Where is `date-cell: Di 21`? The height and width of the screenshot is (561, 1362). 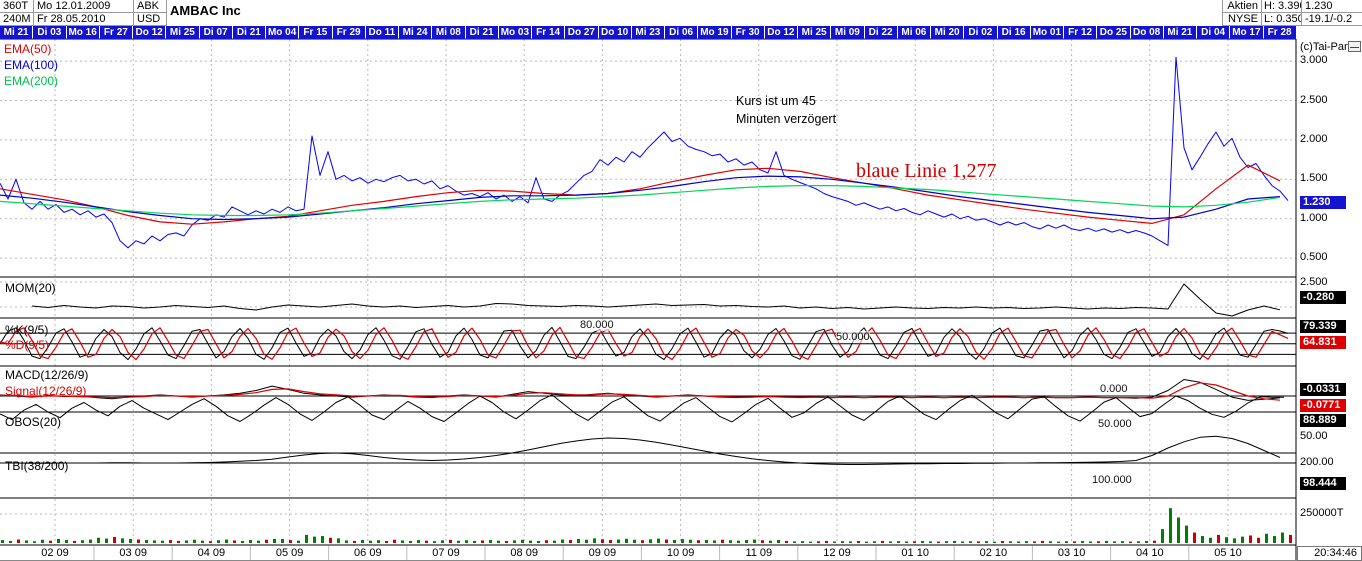 date-cell: Di 21 is located at coordinates (481, 32).